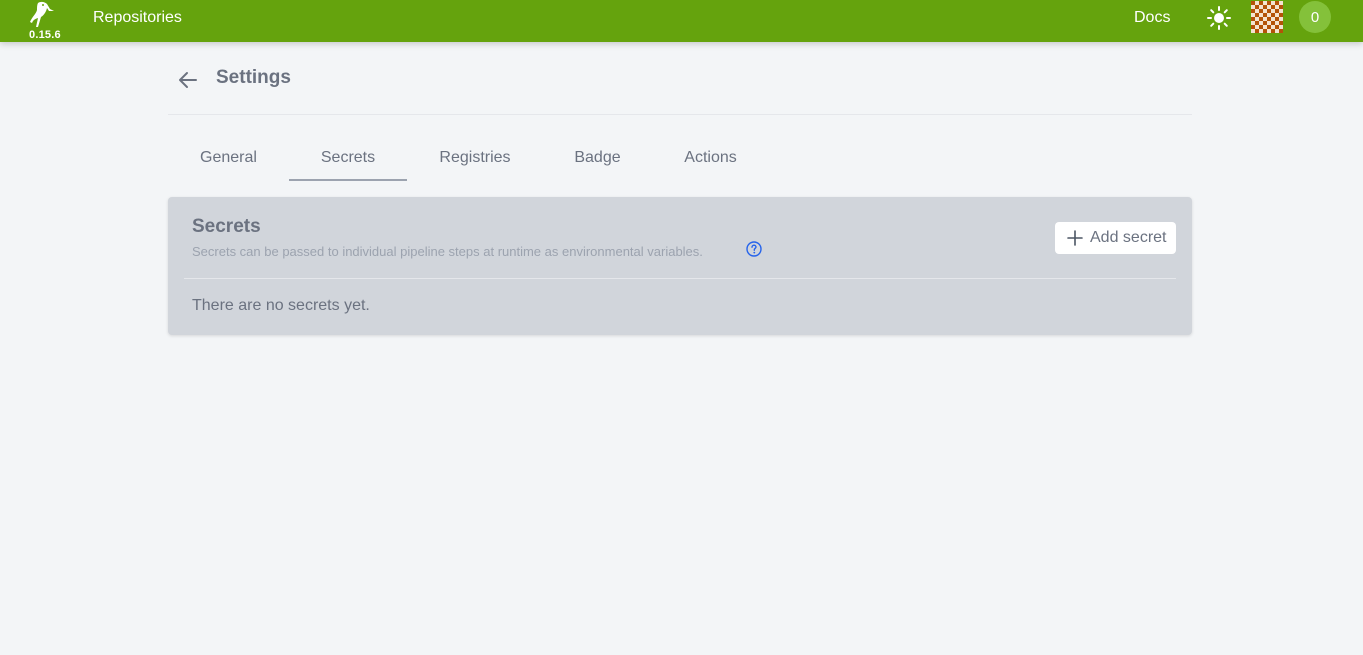  What do you see at coordinates (710, 160) in the screenshot?
I see `tab-actions: Actions` at bounding box center [710, 160].